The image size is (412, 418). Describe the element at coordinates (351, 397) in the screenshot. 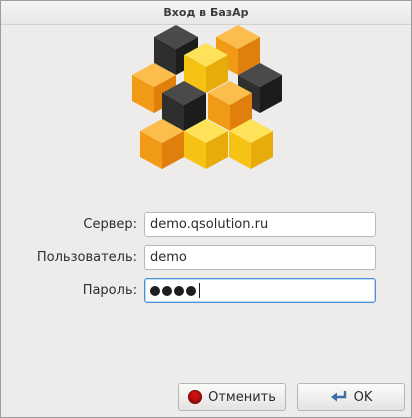

I see `ok-button: OK` at that location.